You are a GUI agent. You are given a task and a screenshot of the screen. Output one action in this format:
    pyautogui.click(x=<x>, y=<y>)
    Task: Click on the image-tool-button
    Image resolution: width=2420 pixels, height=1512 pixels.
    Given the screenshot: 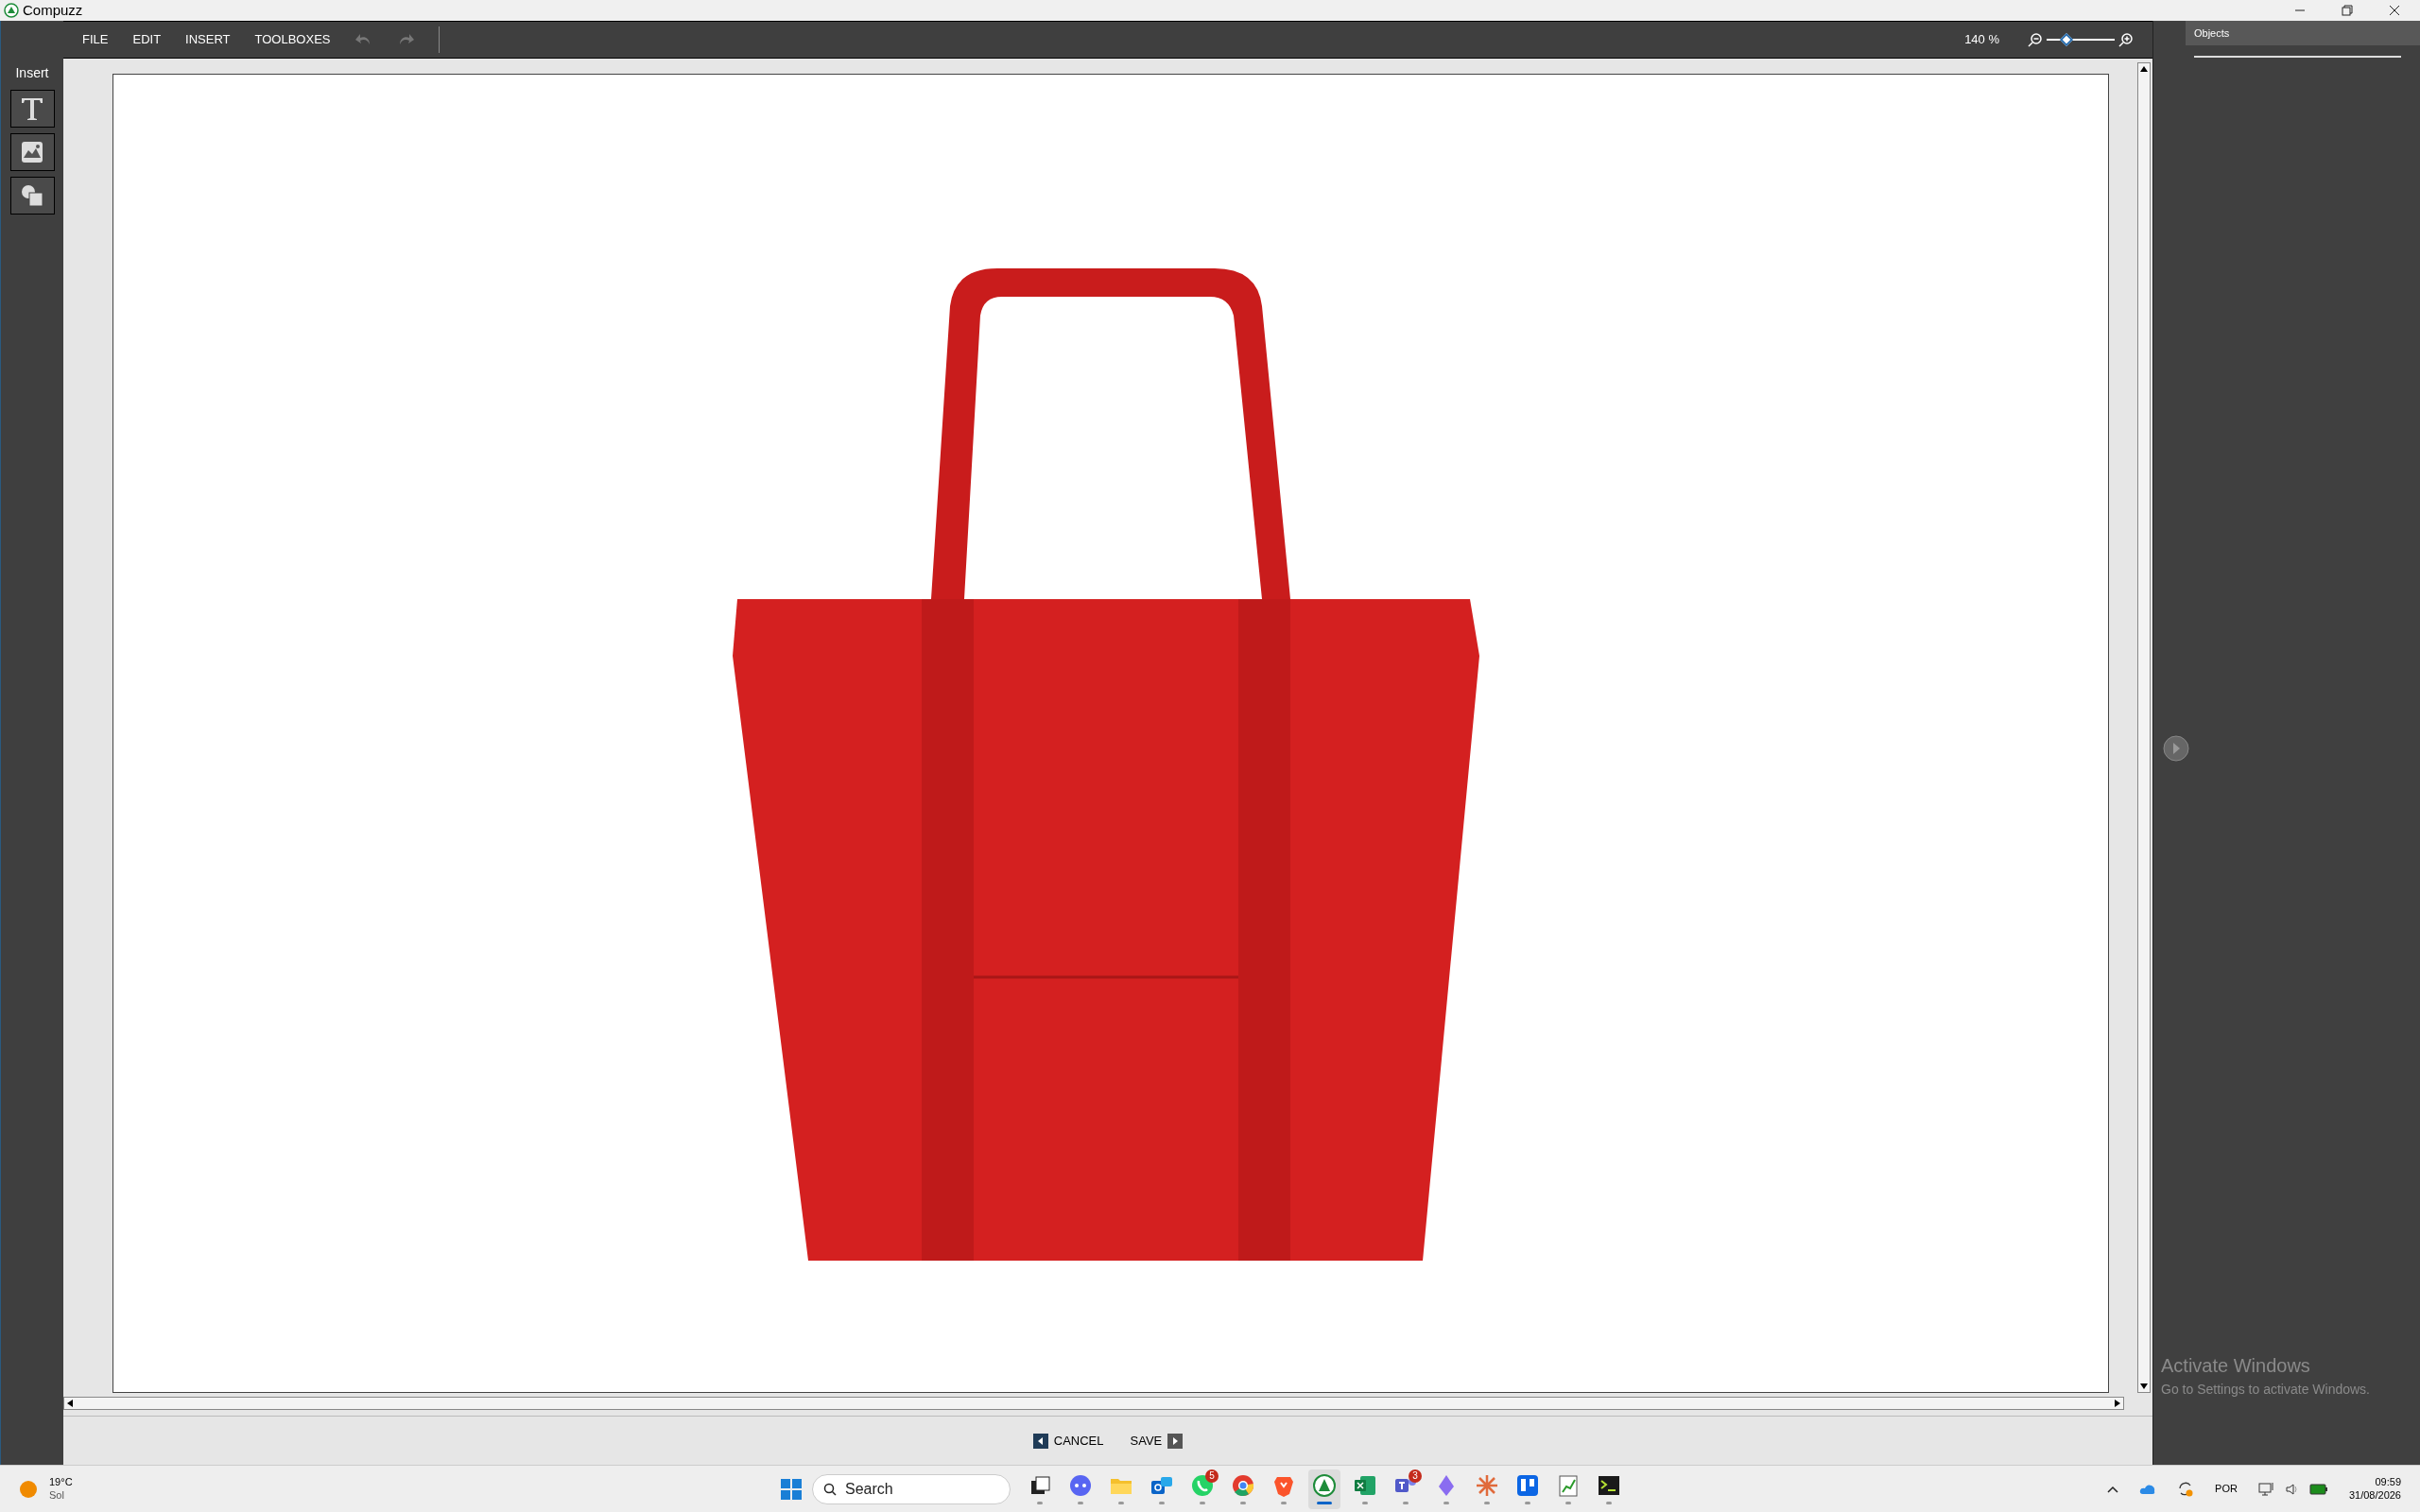 What is the action you would take?
    pyautogui.click(x=32, y=152)
    